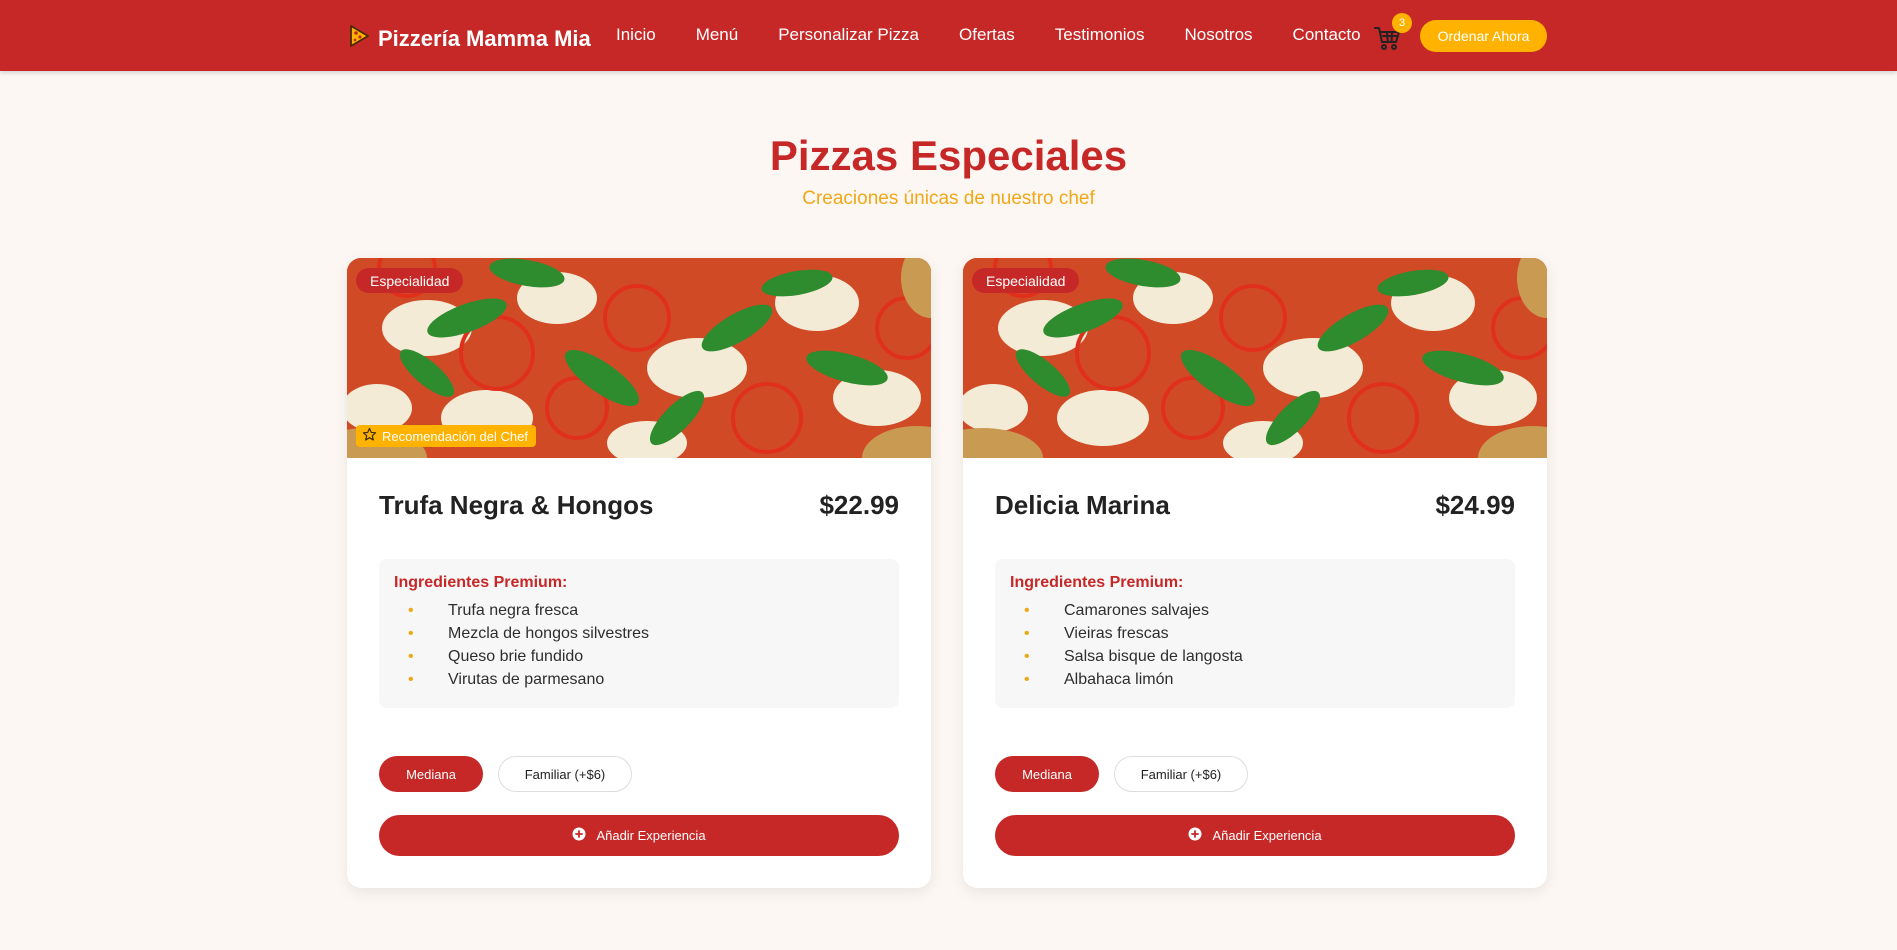 The height and width of the screenshot is (950, 1897). I want to click on ingredient-item: Camarones salvajes, so click(1126, 610).